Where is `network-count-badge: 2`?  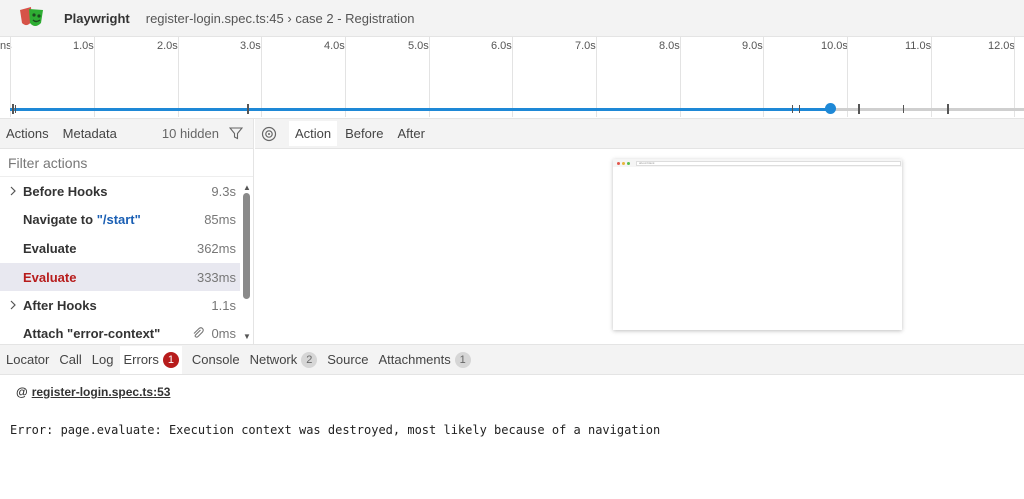
network-count-badge: 2 is located at coordinates (309, 359).